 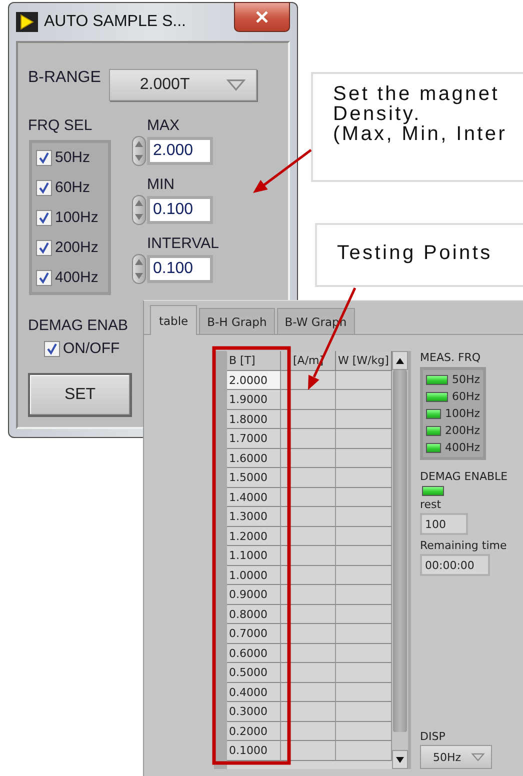 I want to click on tab: table, so click(x=174, y=320).